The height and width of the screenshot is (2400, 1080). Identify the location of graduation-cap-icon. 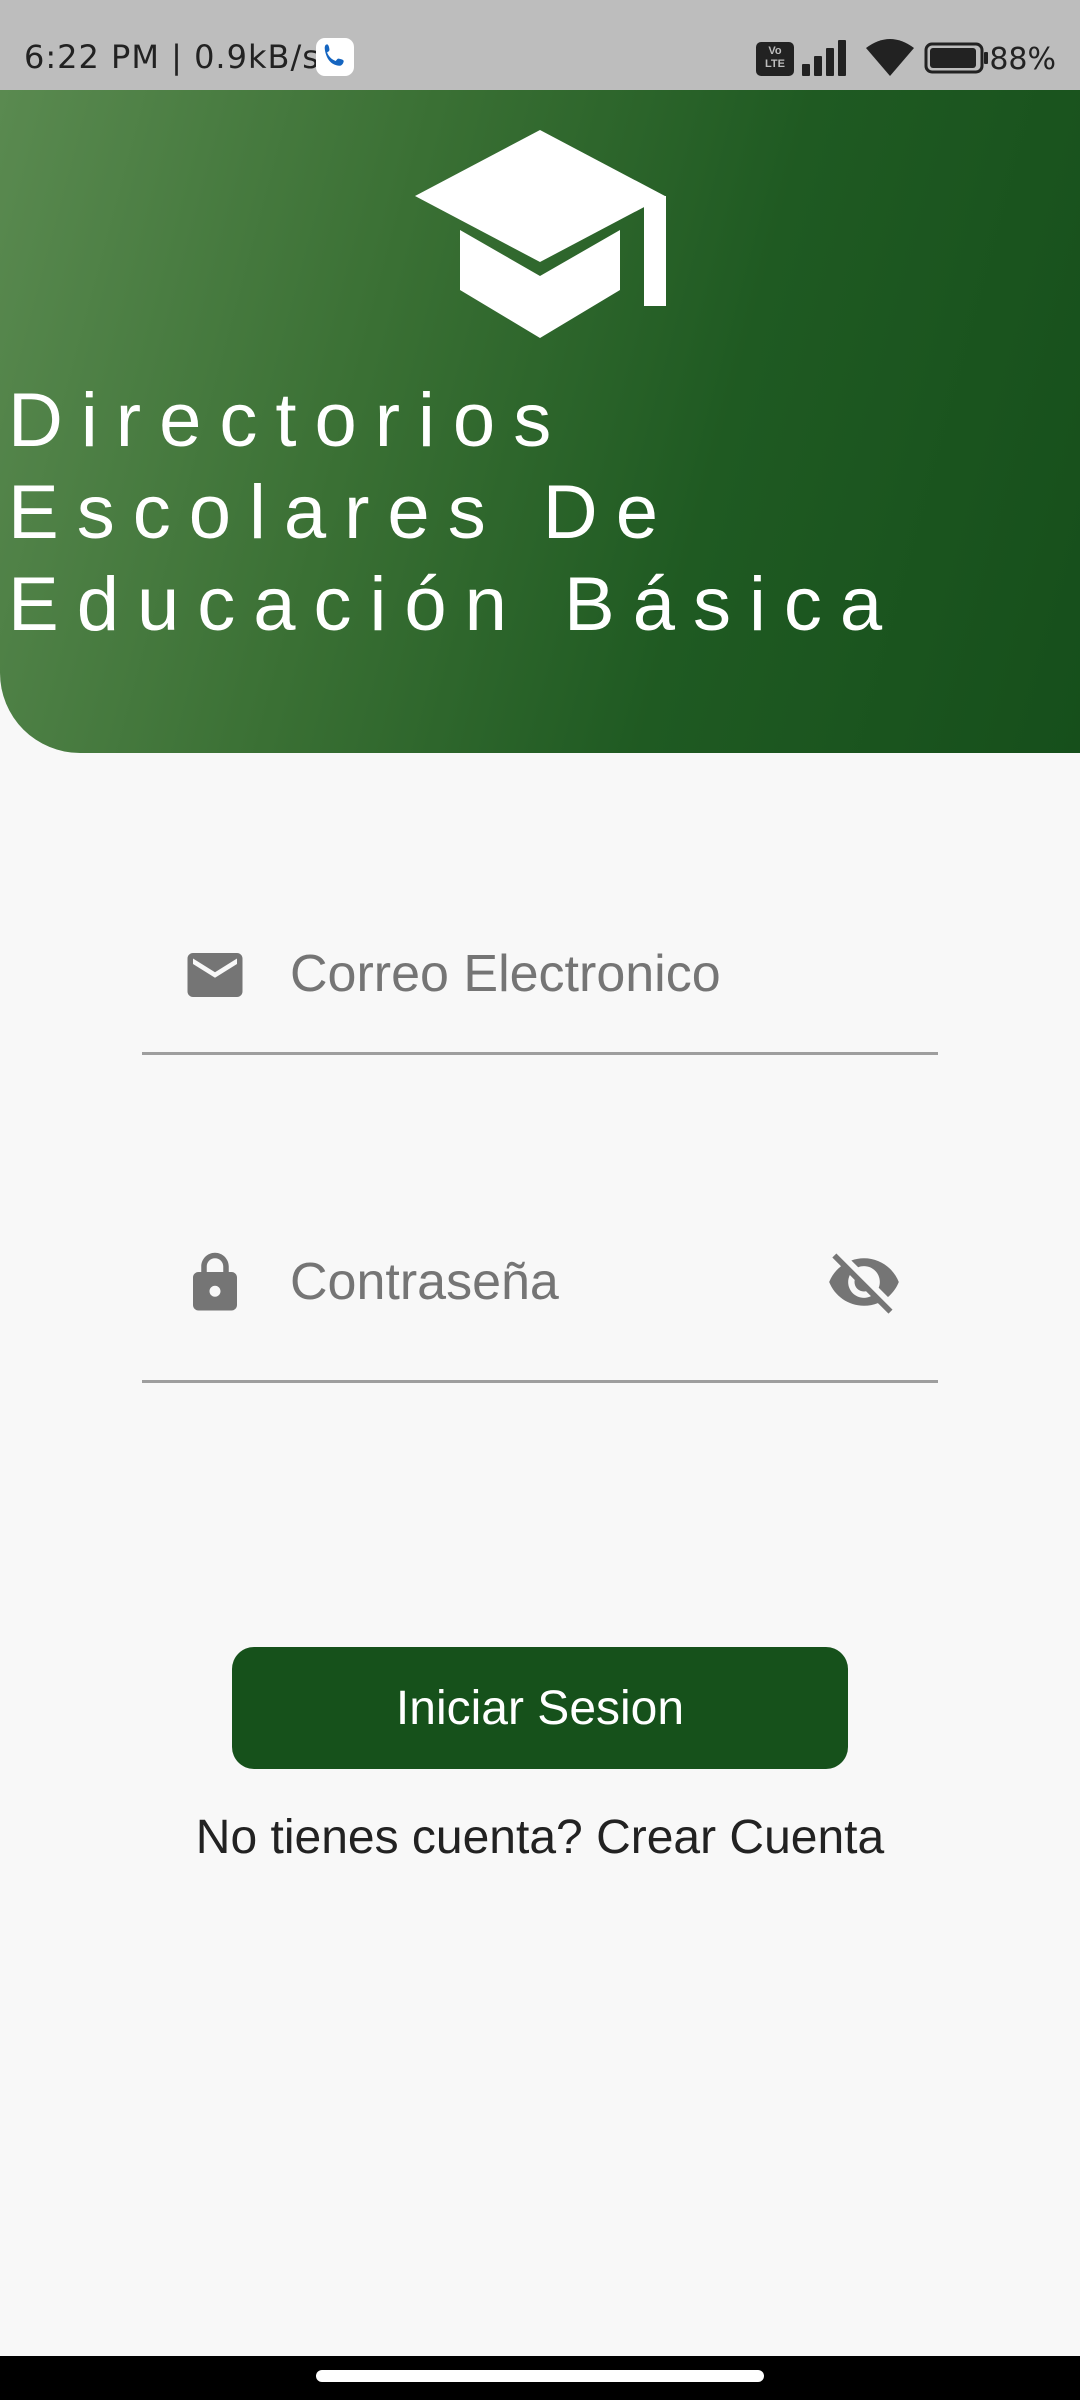
(540, 234).